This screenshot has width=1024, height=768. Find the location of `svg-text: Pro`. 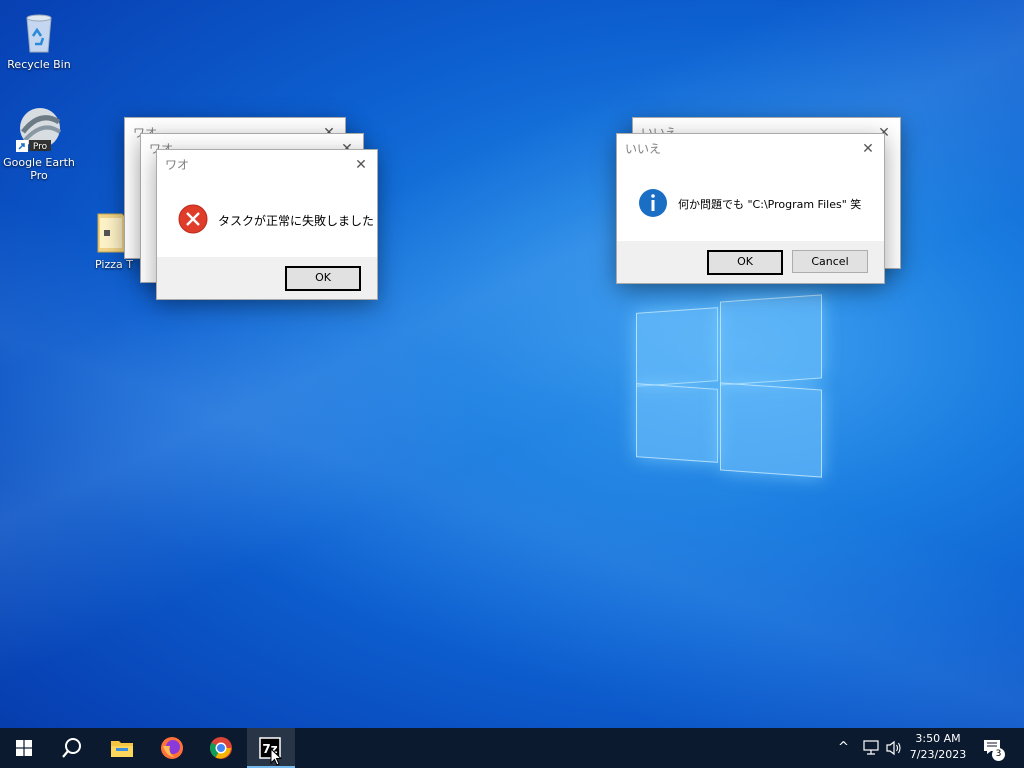

svg-text: Pro is located at coordinates (40, 147).